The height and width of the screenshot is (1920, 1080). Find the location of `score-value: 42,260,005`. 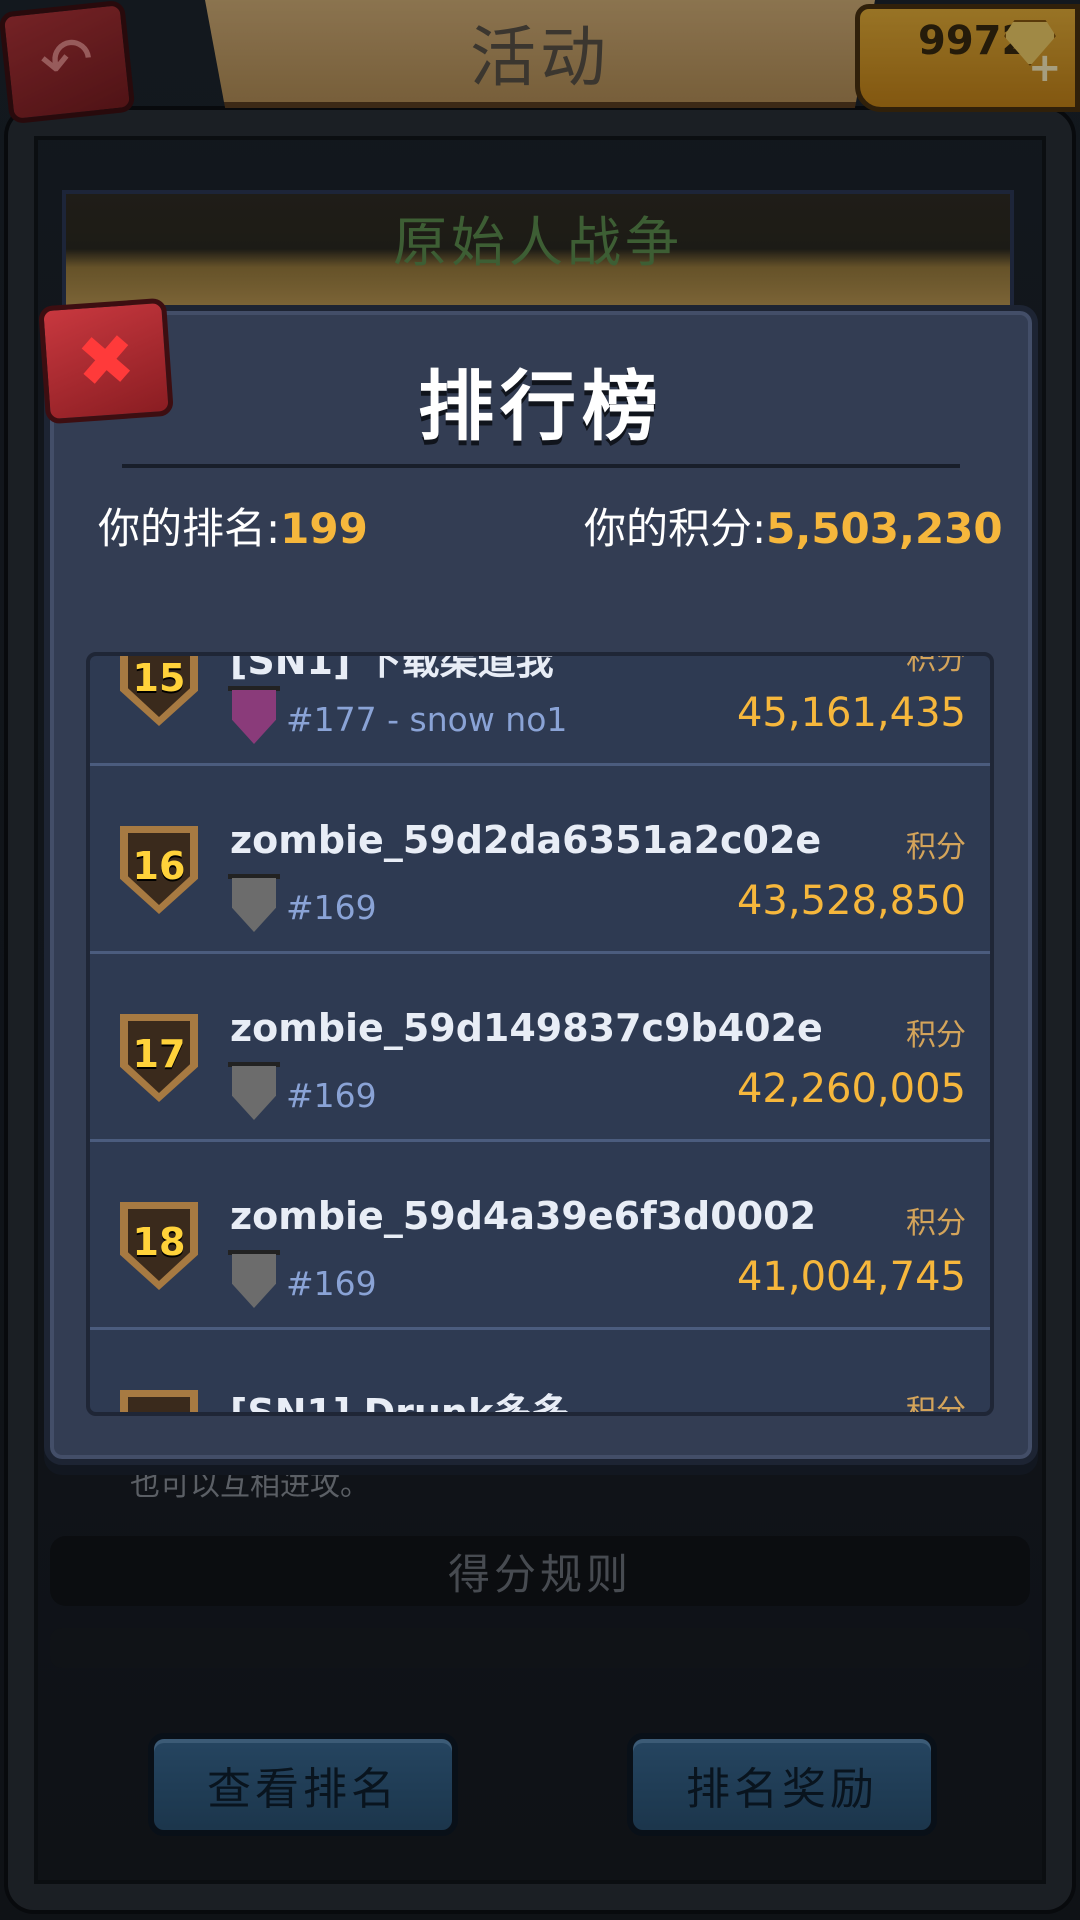

score-value: 42,260,005 is located at coordinates (851, 1089).